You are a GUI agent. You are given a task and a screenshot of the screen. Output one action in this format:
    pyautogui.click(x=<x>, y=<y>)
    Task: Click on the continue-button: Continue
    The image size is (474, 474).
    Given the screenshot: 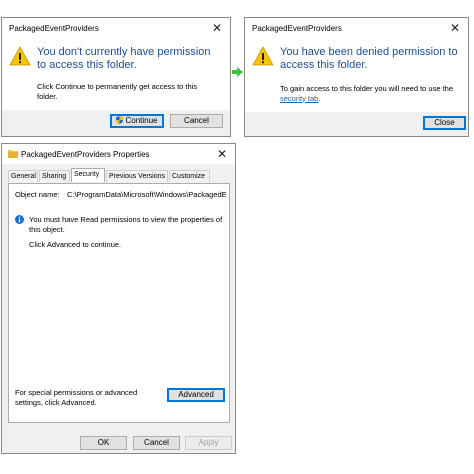 What is the action you would take?
    pyautogui.click(x=137, y=121)
    